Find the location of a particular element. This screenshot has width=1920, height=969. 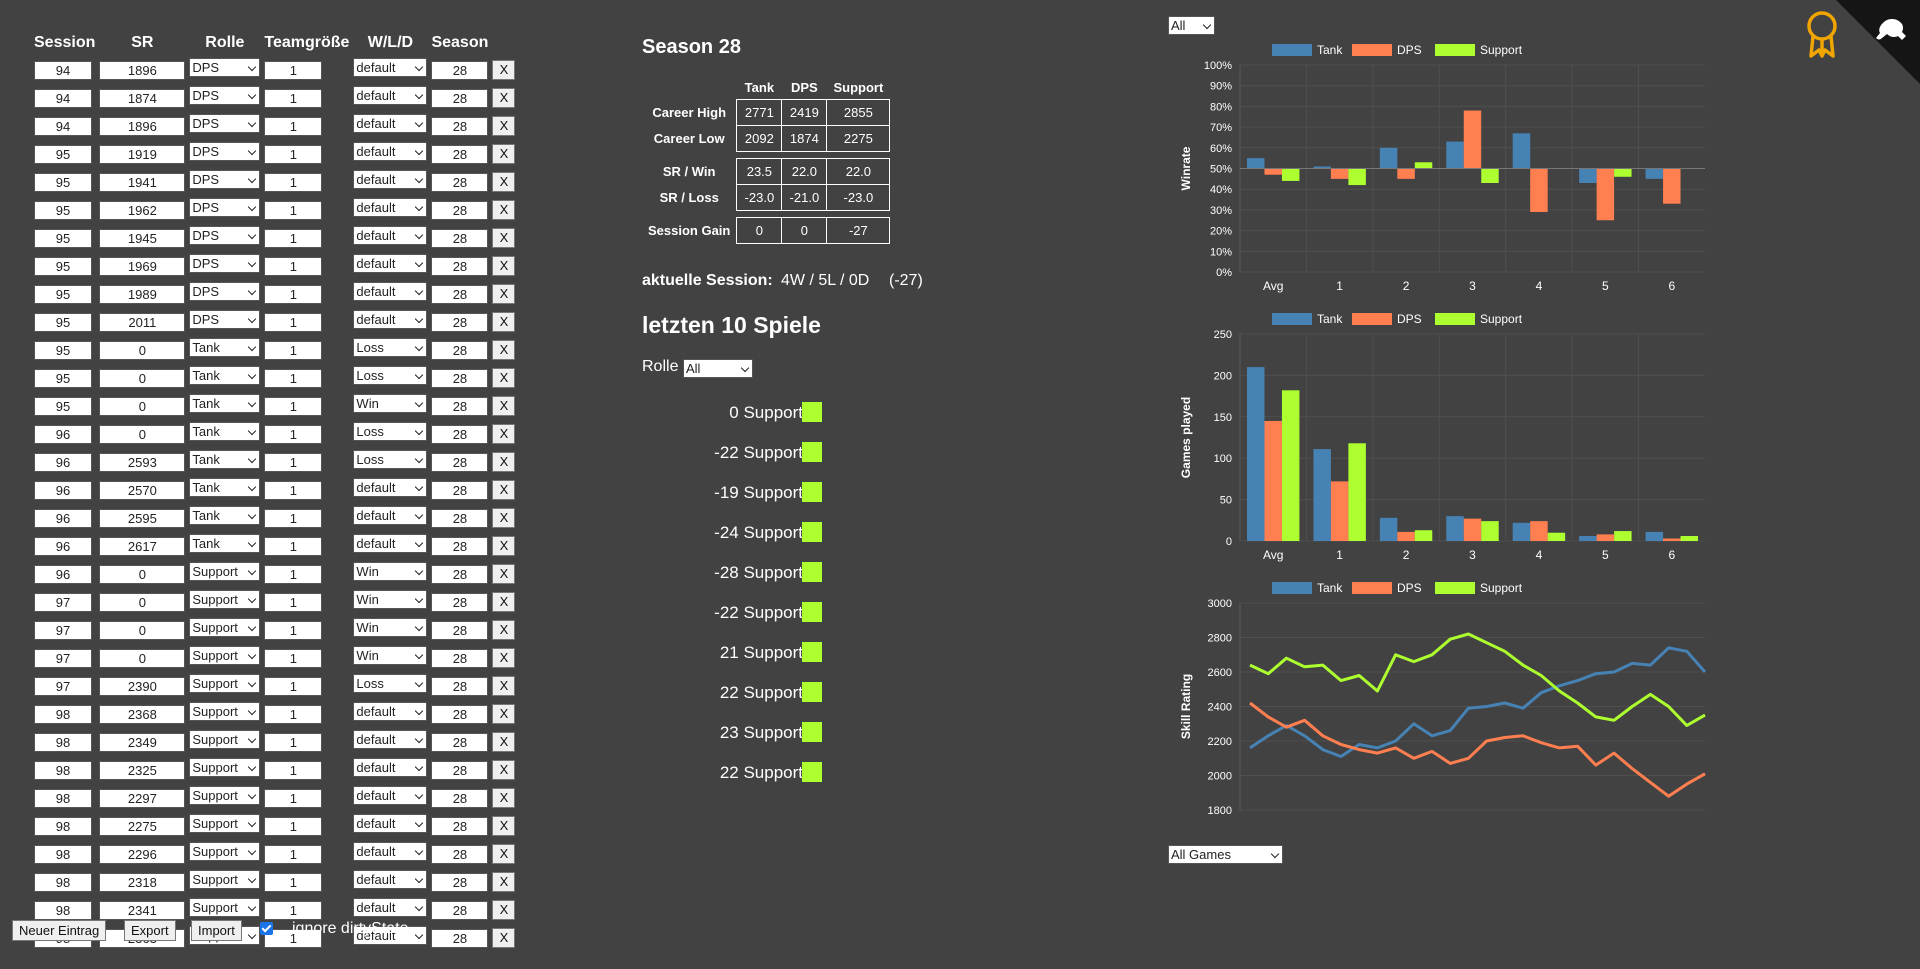

ignore-dirty-checkbox is located at coordinates (266, 928).